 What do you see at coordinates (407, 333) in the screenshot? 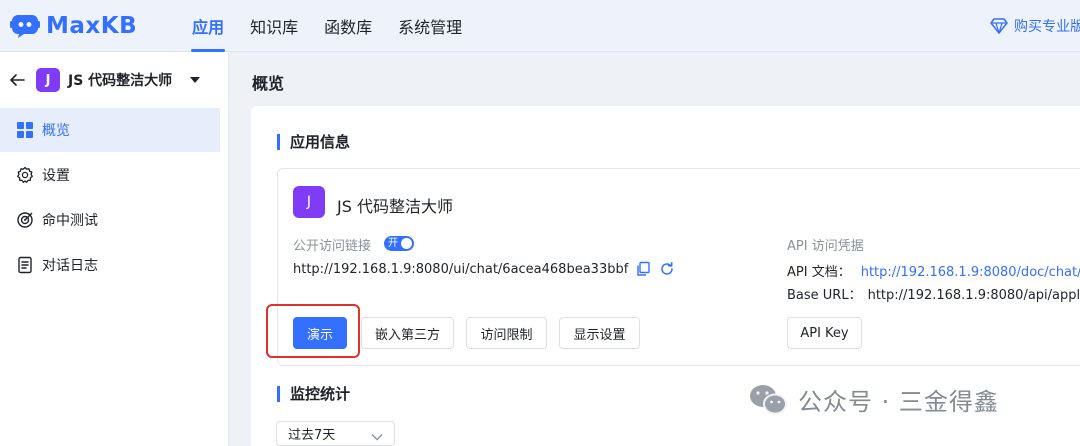
I see `embed-third-party-button: 嵌入第三方` at bounding box center [407, 333].